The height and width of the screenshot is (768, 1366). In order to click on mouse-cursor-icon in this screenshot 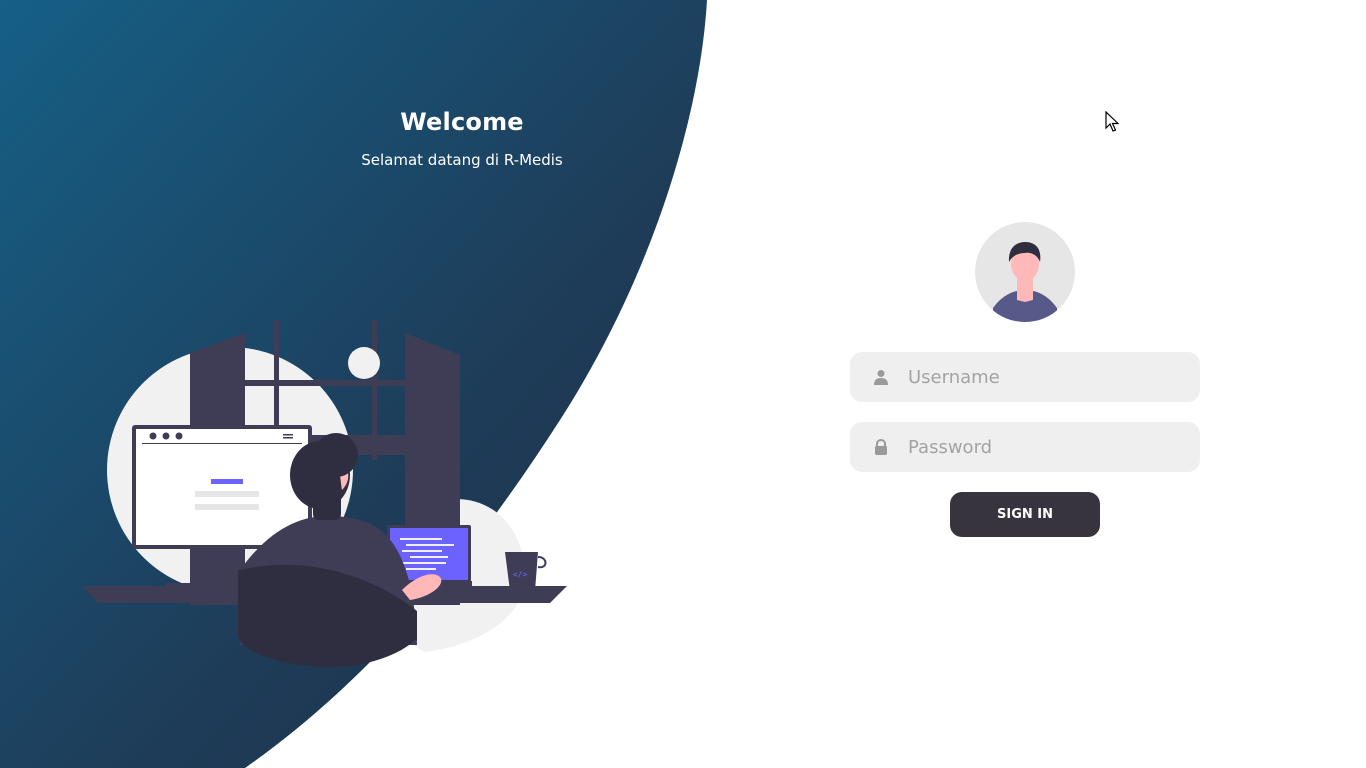, I will do `click(1112, 121)`.